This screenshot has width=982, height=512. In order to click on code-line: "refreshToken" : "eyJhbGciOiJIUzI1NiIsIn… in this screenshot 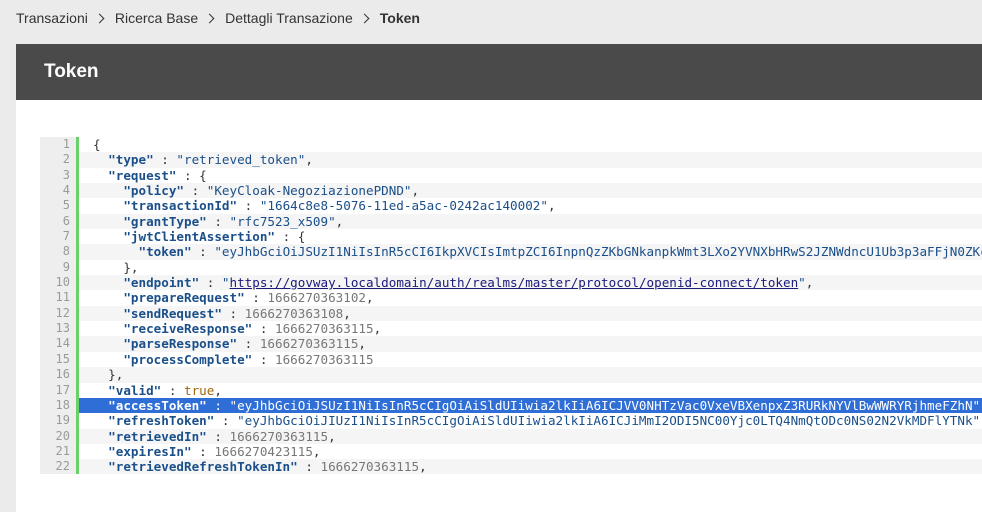, I will do `click(530, 420)`.